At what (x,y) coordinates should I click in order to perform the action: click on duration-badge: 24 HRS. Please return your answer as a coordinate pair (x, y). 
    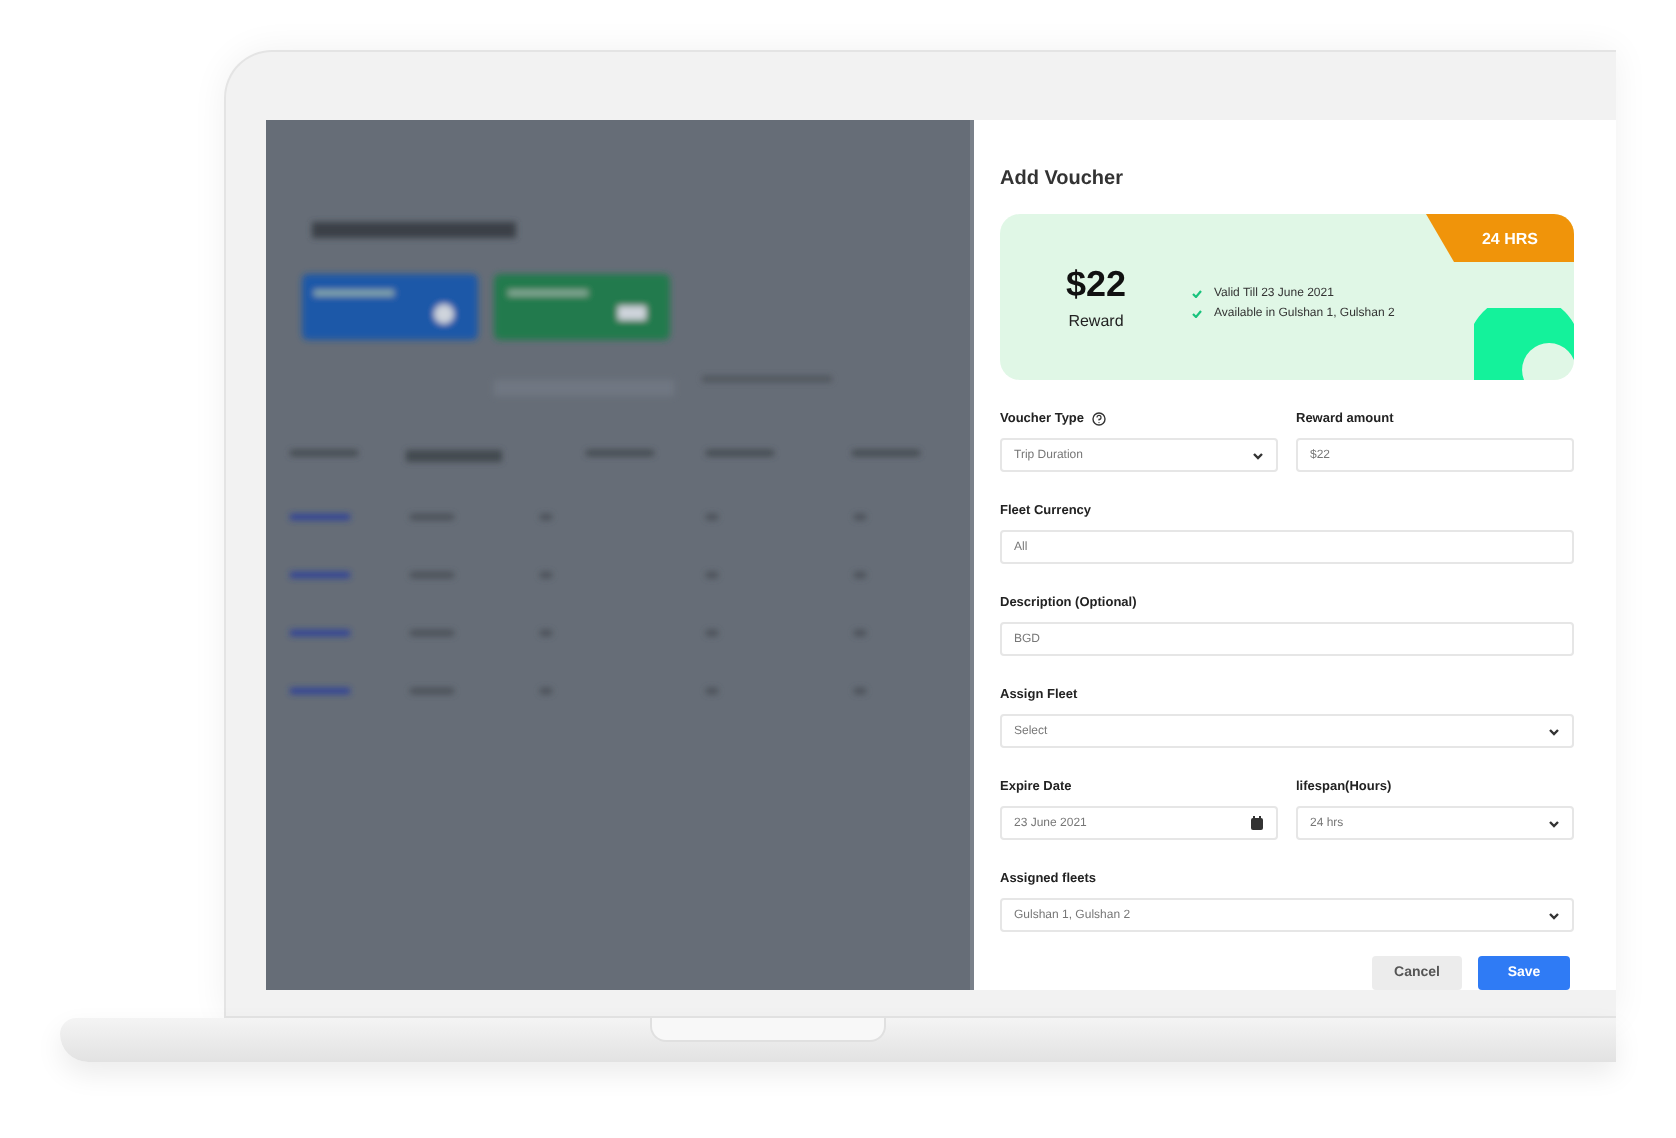
    Looking at the image, I should click on (1500, 238).